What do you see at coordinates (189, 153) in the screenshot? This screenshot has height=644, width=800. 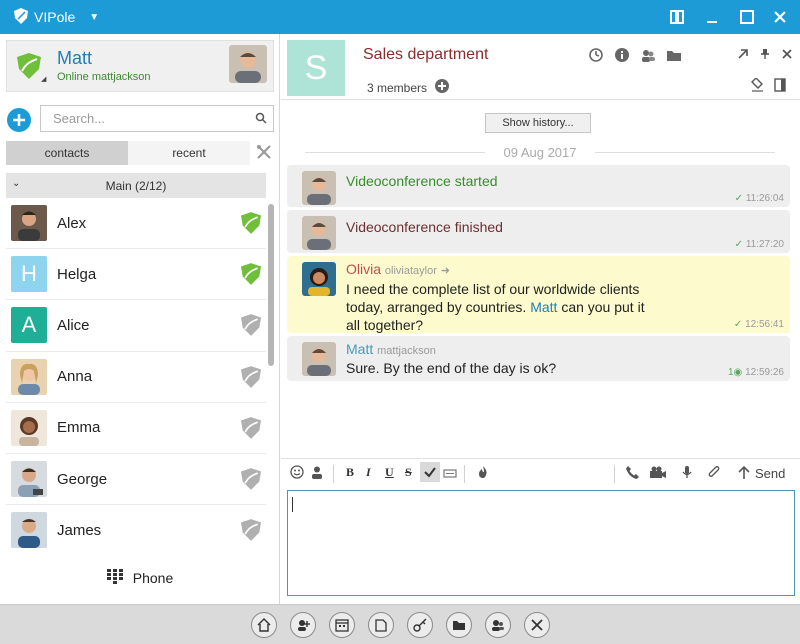 I see `tab-recent: recent` at bounding box center [189, 153].